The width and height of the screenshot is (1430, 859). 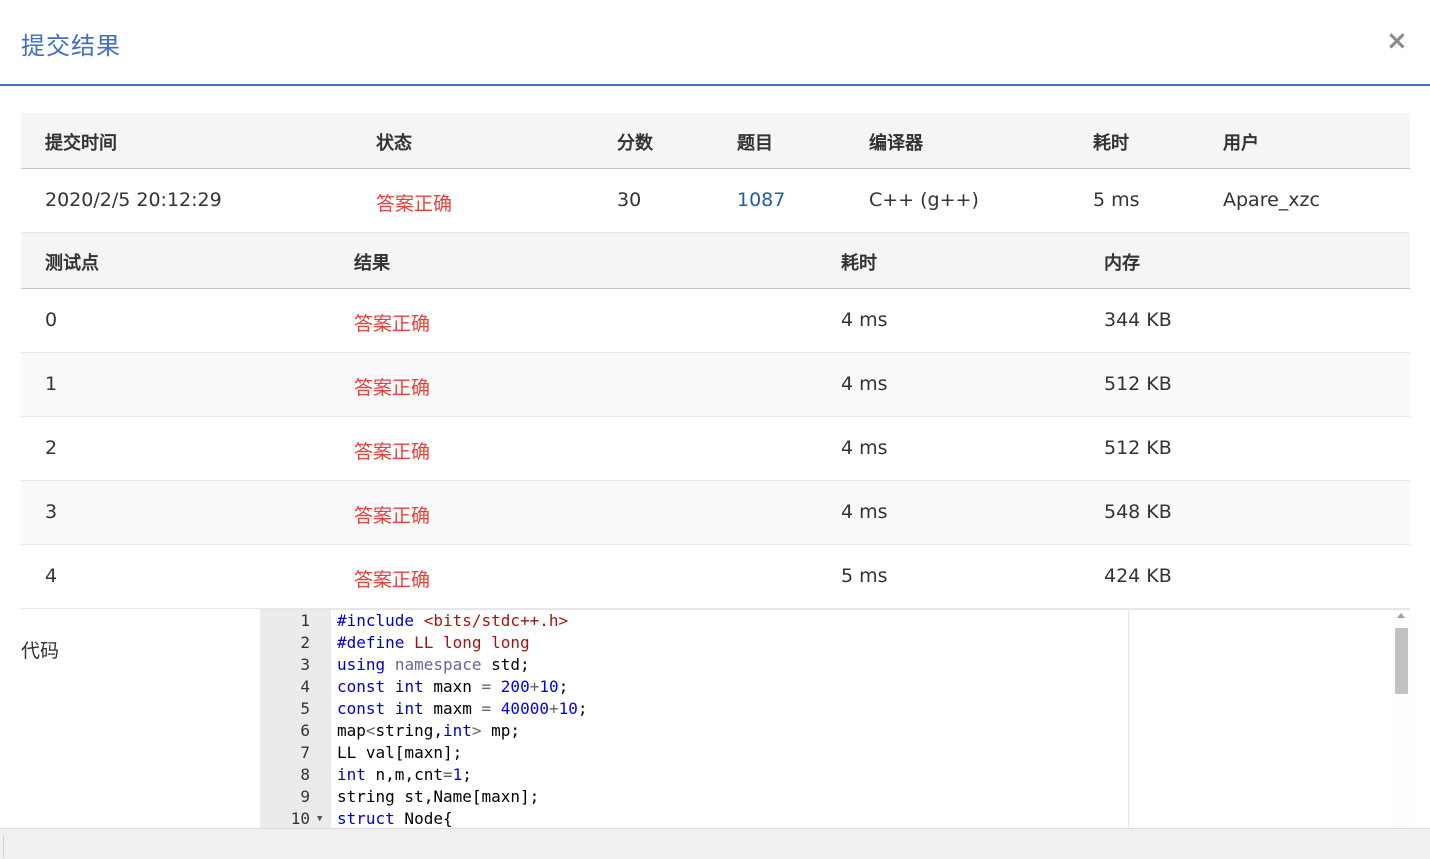 I want to click on code-line: LL val[maxn];, so click(x=400, y=752).